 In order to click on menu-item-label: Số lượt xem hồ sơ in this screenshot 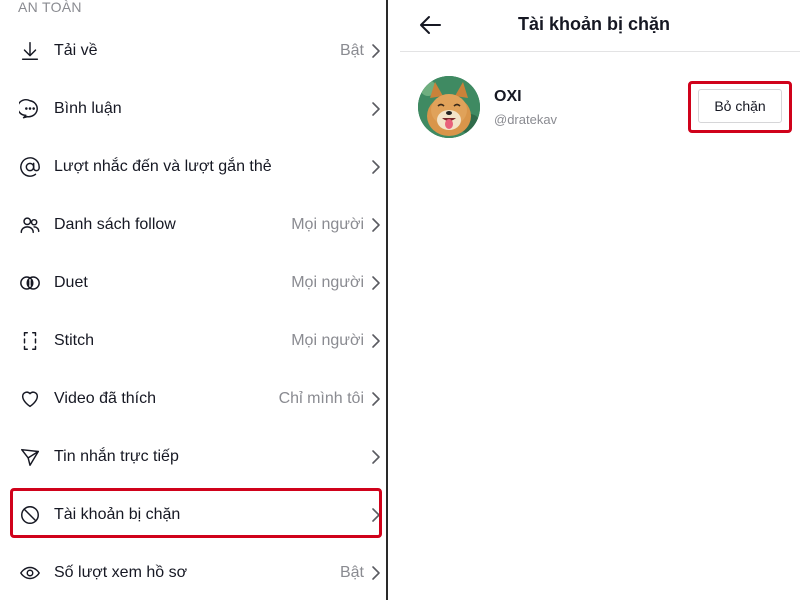, I will do `click(121, 572)`.